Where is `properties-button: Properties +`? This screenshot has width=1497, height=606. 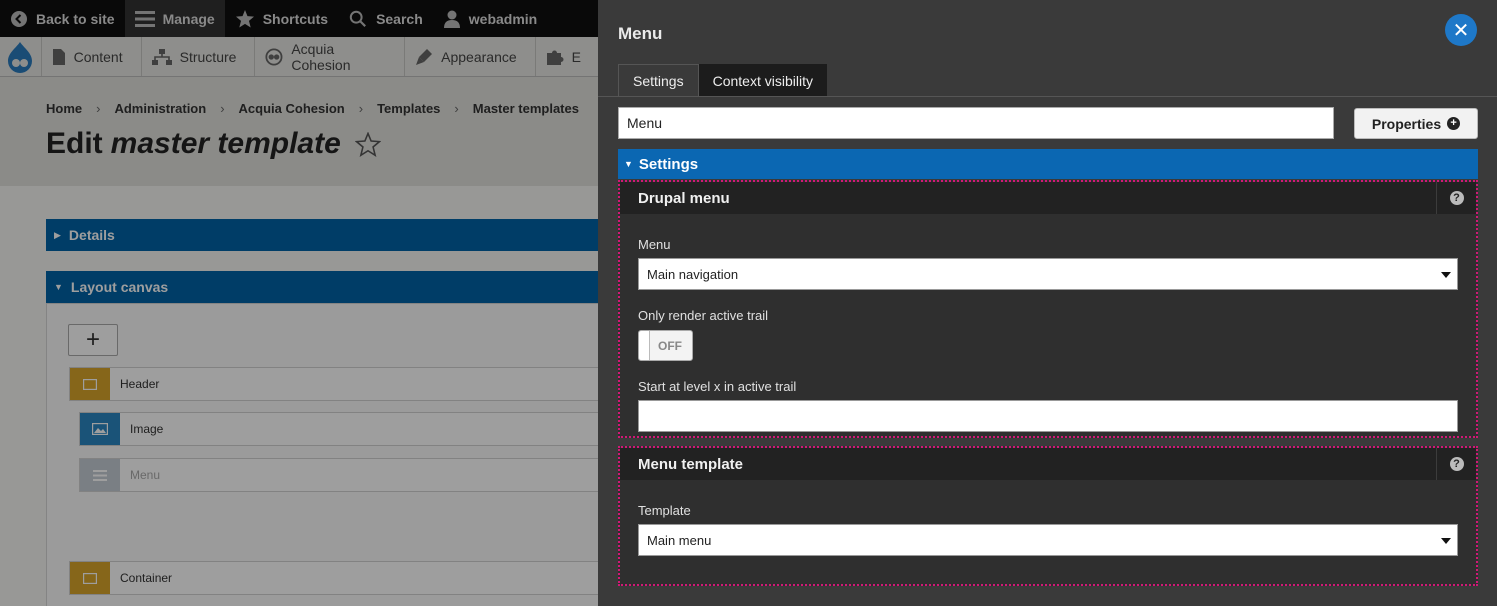 properties-button: Properties + is located at coordinates (1416, 123).